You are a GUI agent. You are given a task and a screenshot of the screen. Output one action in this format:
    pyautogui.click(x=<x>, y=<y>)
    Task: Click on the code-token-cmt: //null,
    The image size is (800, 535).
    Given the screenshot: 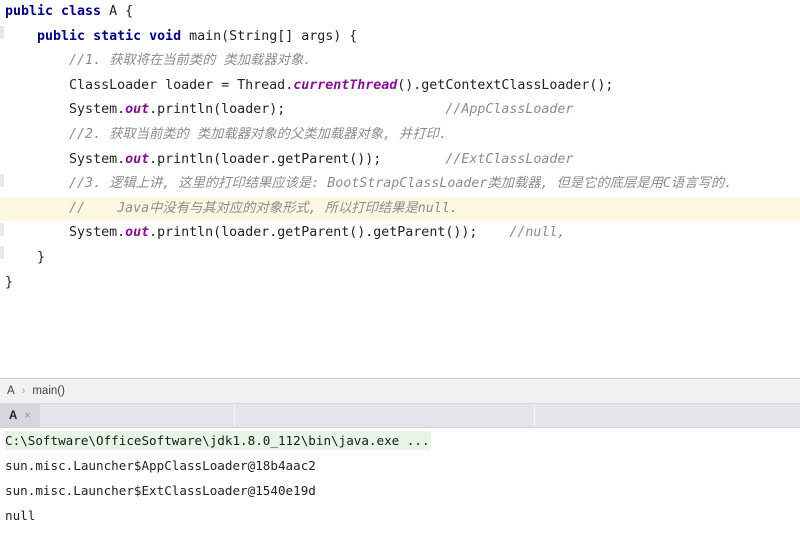 What is the action you would take?
    pyautogui.click(x=521, y=233)
    